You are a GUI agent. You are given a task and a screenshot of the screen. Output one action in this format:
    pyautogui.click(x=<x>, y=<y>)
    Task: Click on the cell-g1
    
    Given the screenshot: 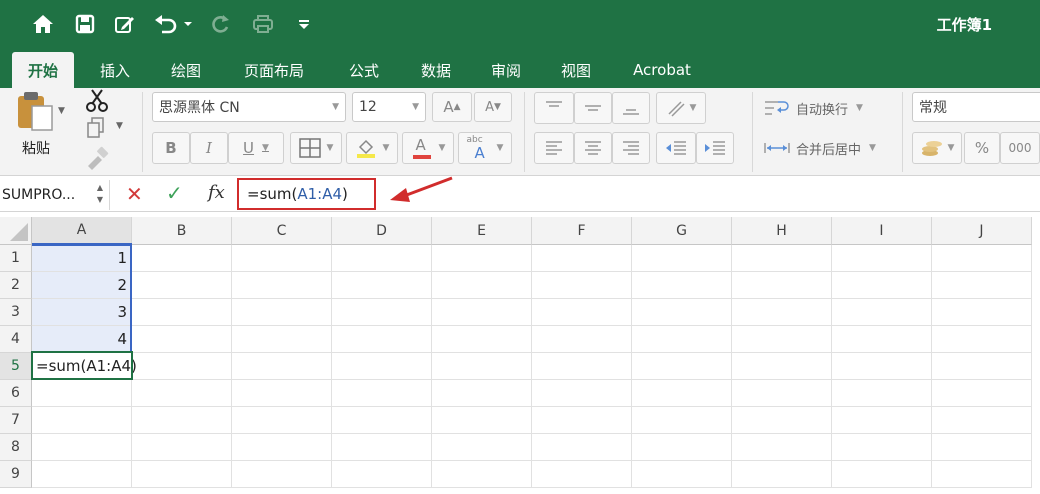 What is the action you would take?
    pyautogui.click(x=682, y=258)
    